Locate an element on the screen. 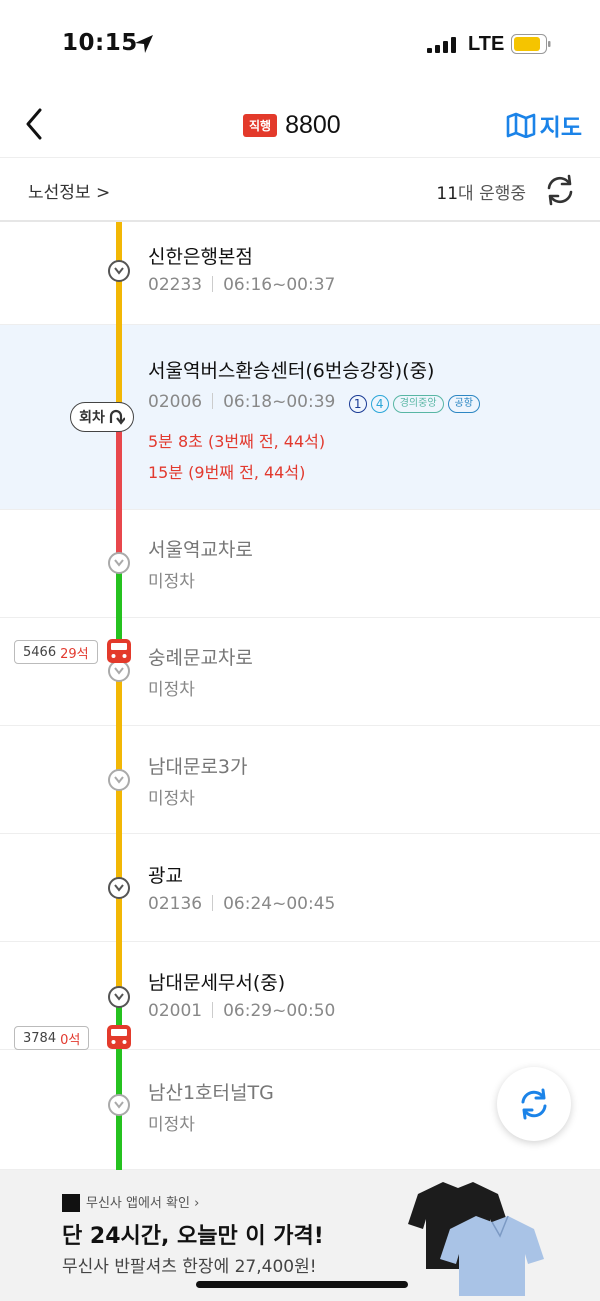 This screenshot has width=600, height=1301. stop-name: 서울역교차로 is located at coordinates (200, 550).